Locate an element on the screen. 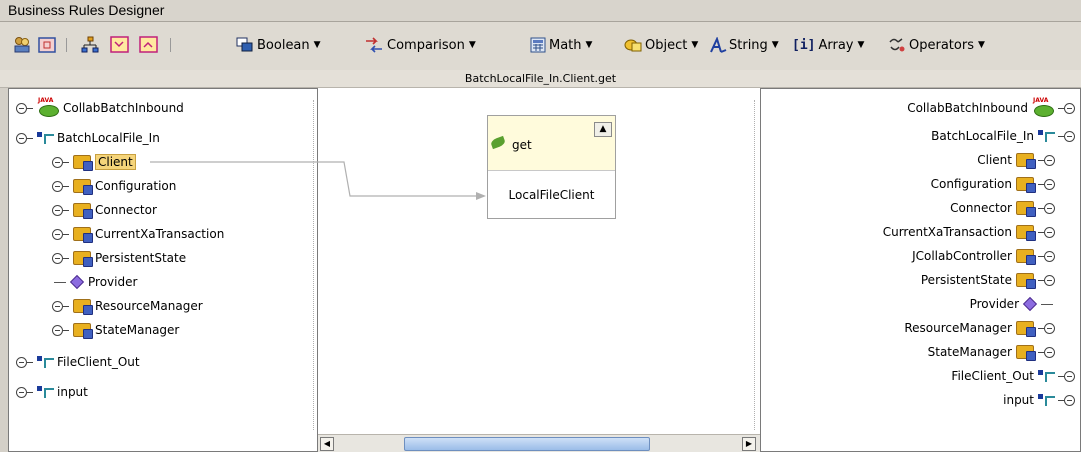 The image size is (1081, 452). tree-node-collab-dest: CollabBatchInbound is located at coordinates (991, 107).